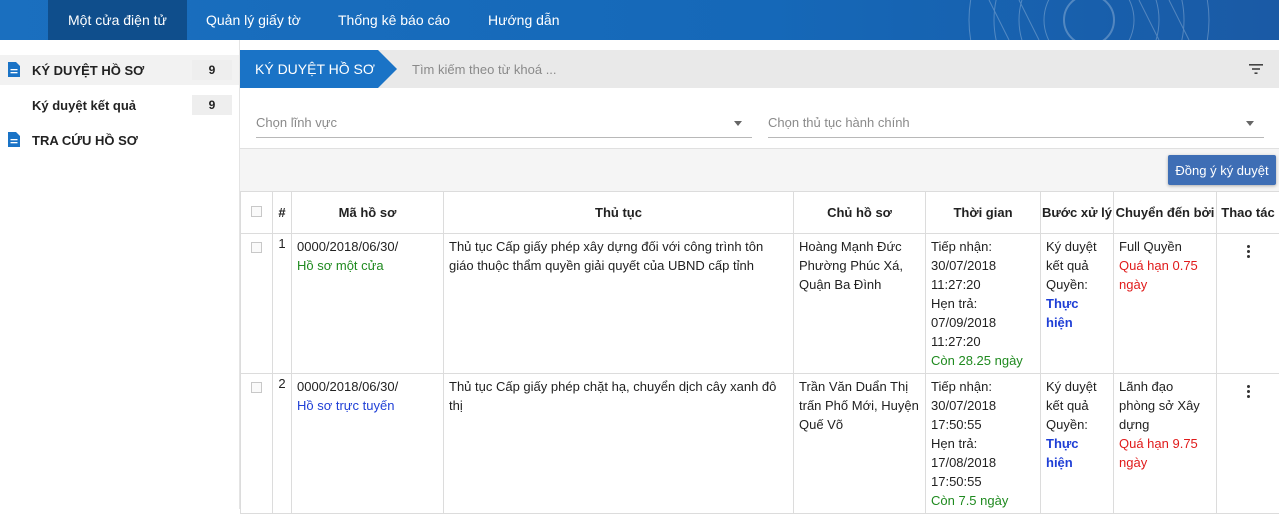 This screenshot has height=514, width=1279. Describe the element at coordinates (1165, 213) in the screenshot. I see `column-header-from: Chuyển đến bởi` at that location.